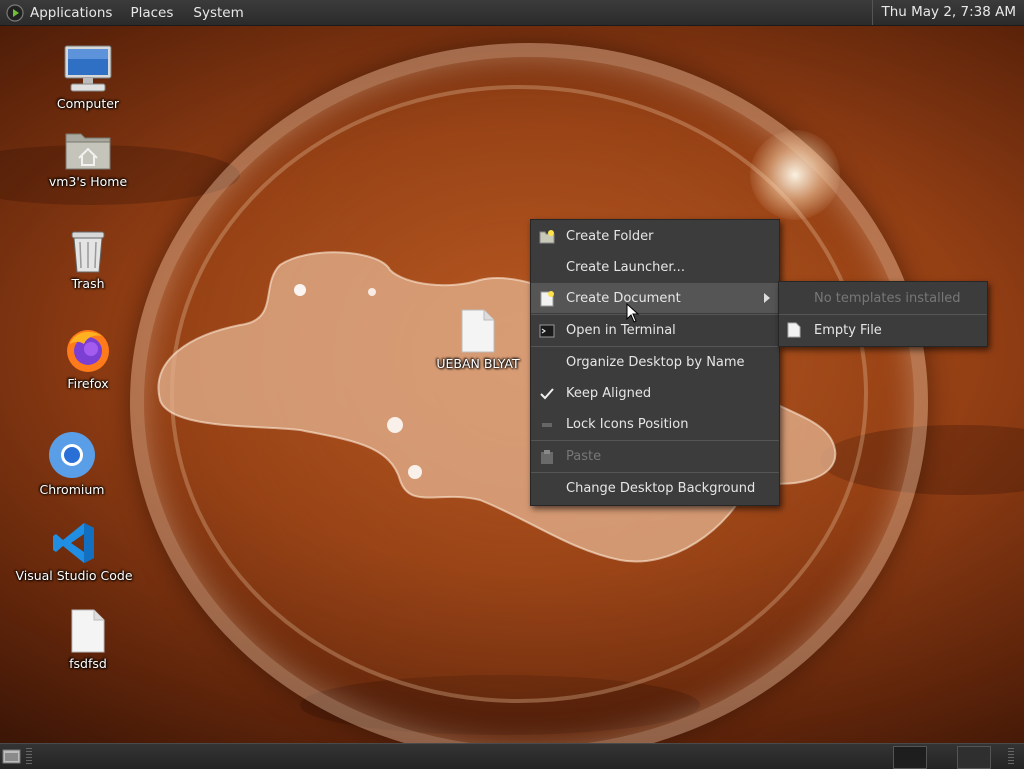 Image resolution: width=1024 pixels, height=769 pixels. I want to click on desktop-icon-chromium: Chromium, so click(72, 463).